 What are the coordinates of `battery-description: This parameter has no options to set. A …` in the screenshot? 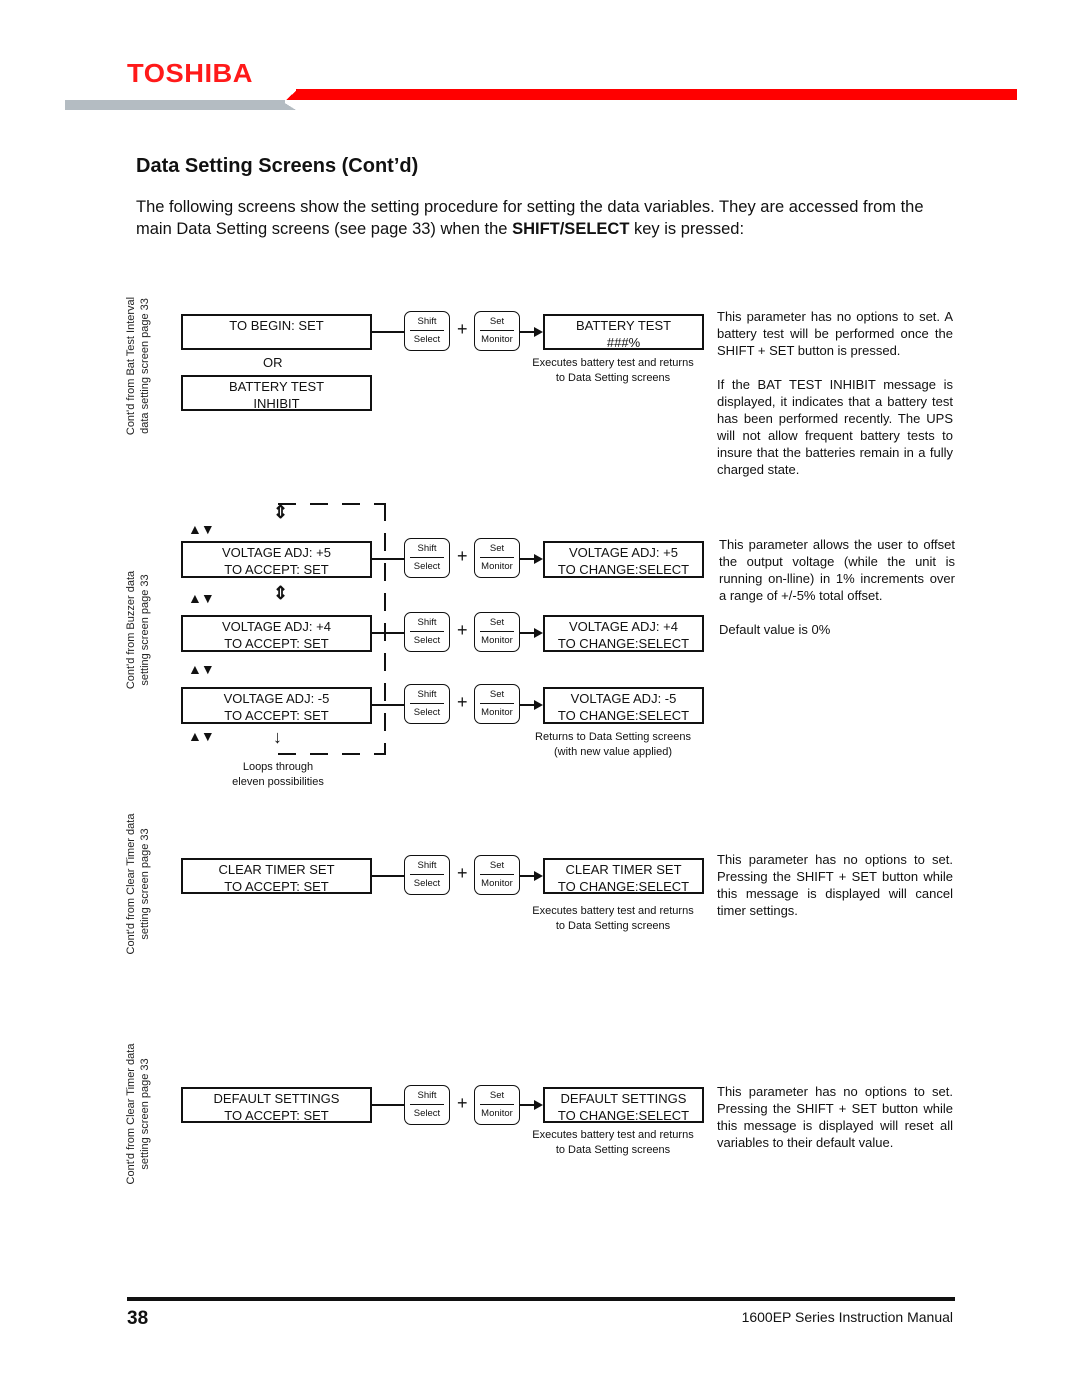 It's located at (835, 393).